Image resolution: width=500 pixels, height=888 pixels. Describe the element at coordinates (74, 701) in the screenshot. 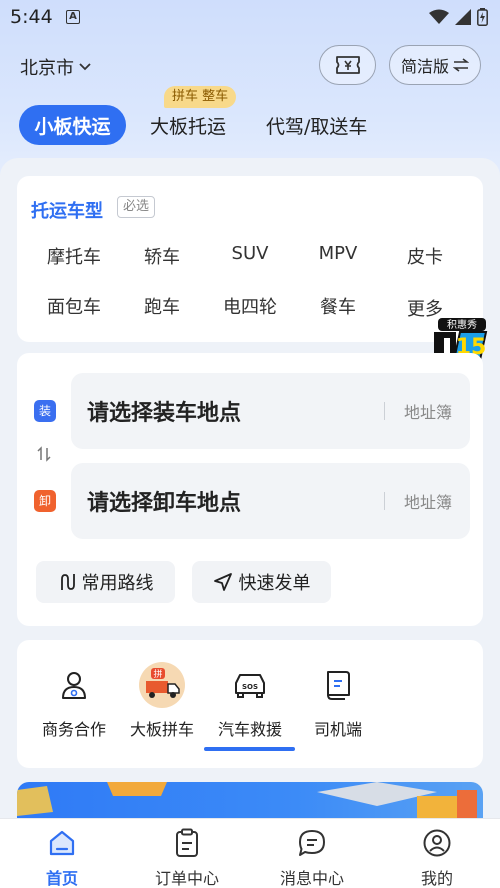

I see `service-business: 商务合作` at that location.